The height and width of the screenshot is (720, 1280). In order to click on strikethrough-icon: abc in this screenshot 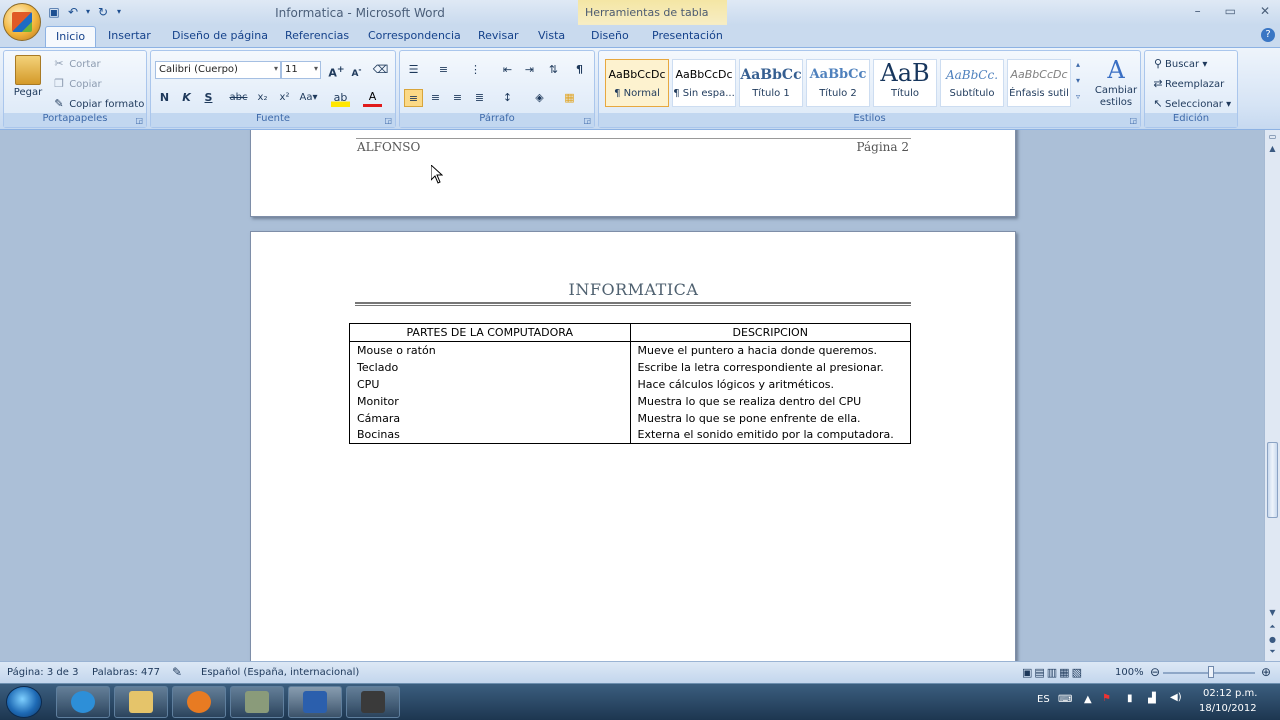, I will do `click(238, 98)`.